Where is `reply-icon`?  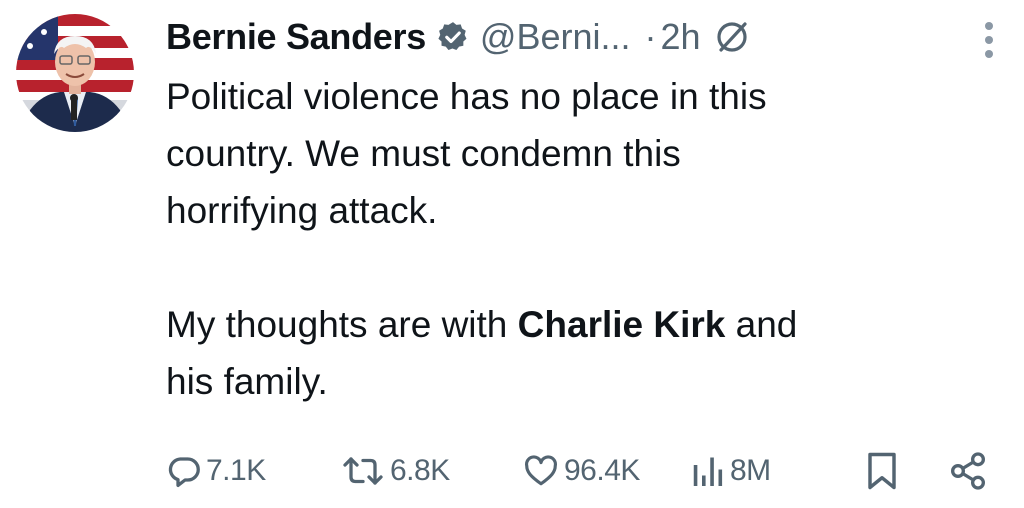
reply-icon is located at coordinates (184, 471).